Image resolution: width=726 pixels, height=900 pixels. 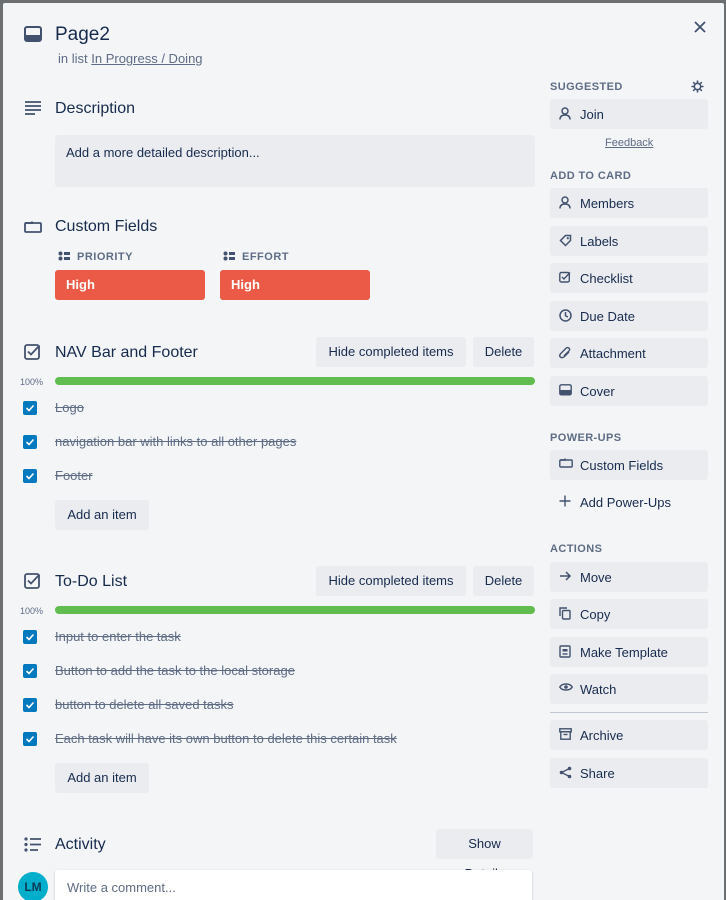 What do you see at coordinates (95, 108) in the screenshot?
I see `description-heading: Description` at bounding box center [95, 108].